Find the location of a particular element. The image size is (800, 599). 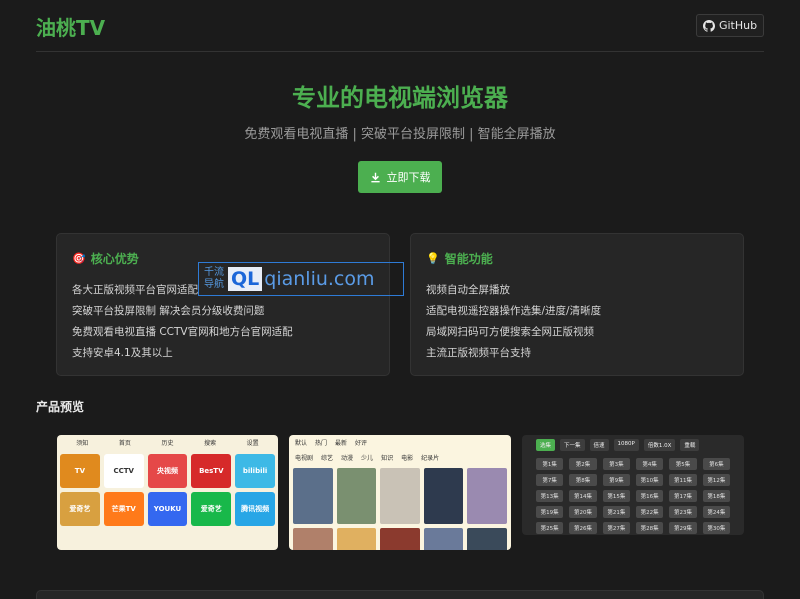

preview-player-controls: 选集 下一集 倍速 1080P 倍数1.0X 重载 is located at coordinates (633, 445).